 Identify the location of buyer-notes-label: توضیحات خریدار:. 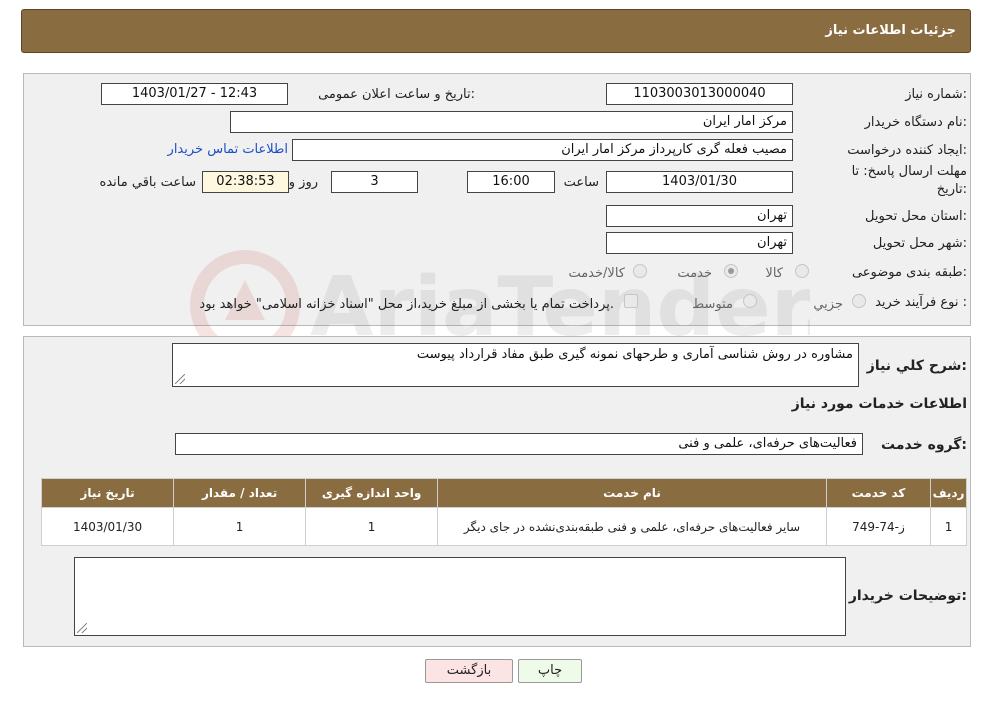
(907, 596).